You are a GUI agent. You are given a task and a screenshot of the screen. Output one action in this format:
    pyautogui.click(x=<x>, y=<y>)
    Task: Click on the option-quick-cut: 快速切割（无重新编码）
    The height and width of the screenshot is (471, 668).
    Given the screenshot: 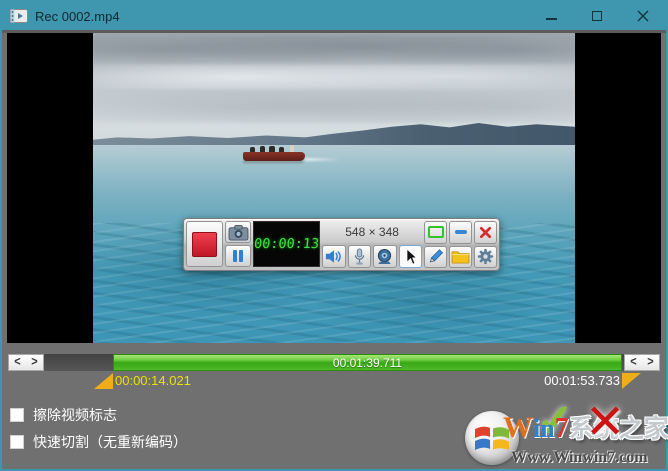 What is the action you would take?
    pyautogui.click(x=98, y=442)
    